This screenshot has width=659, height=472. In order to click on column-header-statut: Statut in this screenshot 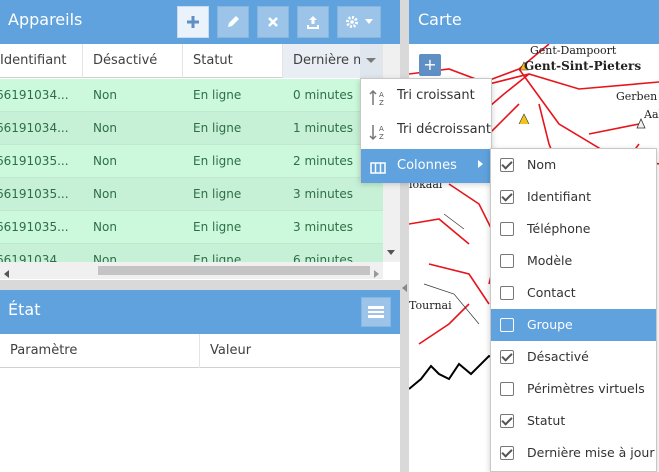, I will do `click(233, 61)`.